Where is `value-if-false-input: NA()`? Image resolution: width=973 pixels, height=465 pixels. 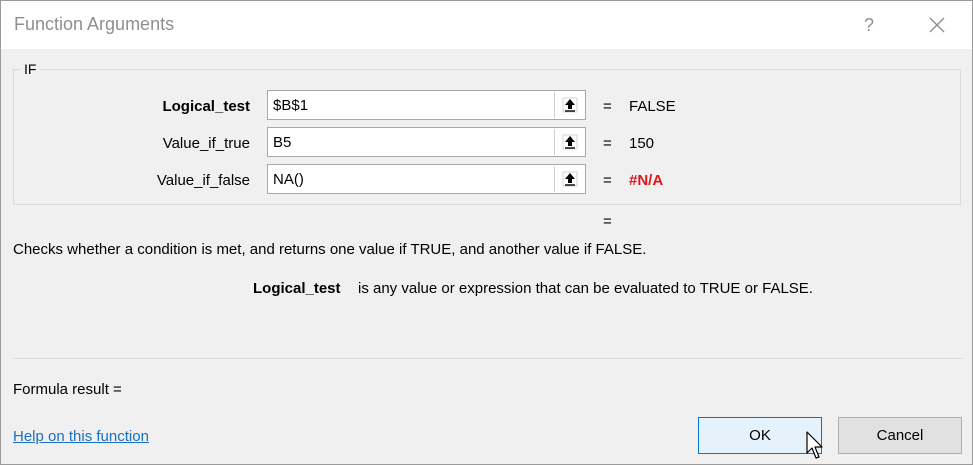
value-if-false-input: NA() is located at coordinates (426, 179).